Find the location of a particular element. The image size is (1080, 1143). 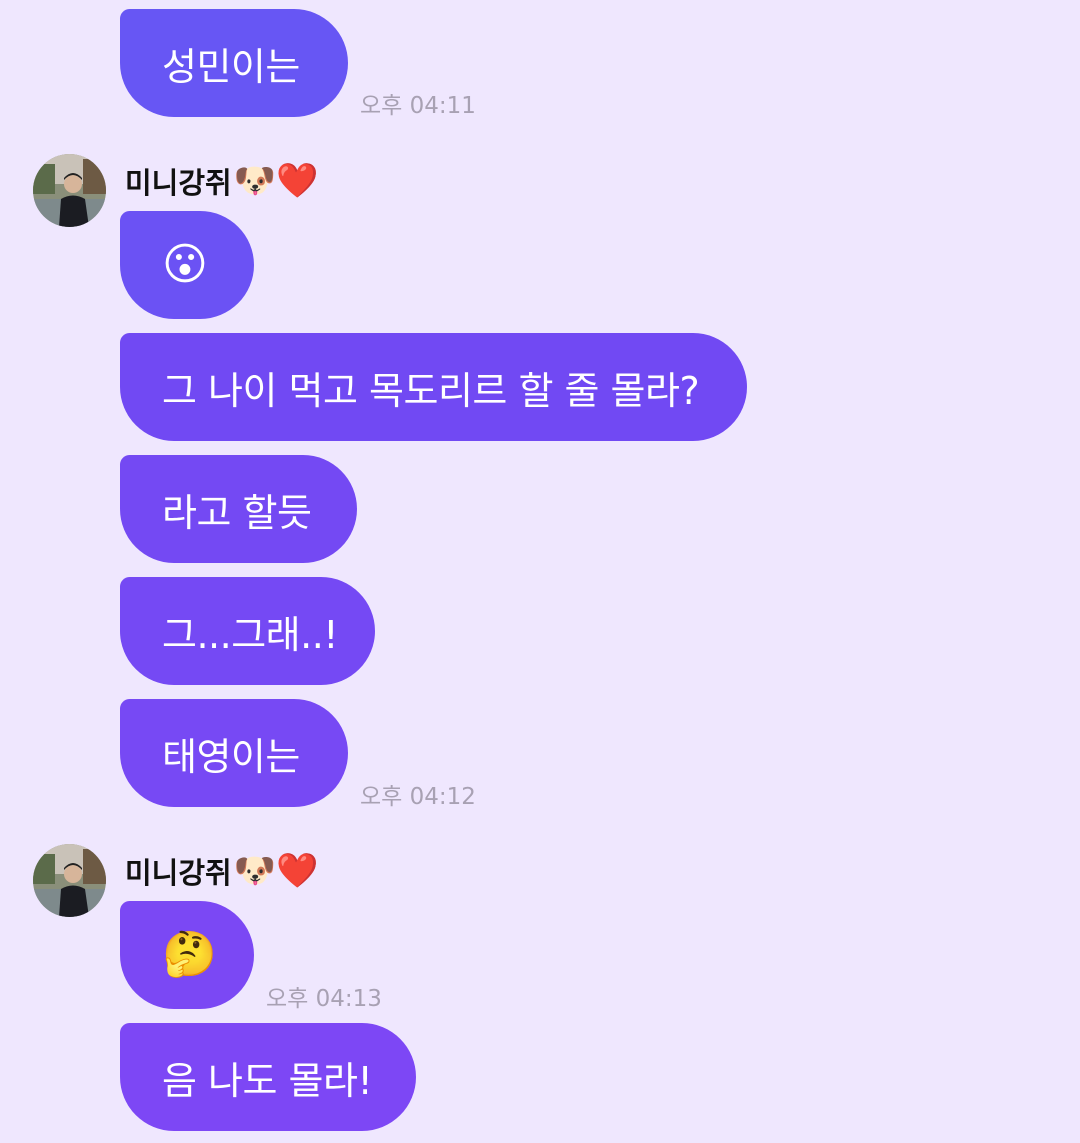

message-bubble: 성민이는 is located at coordinates (234, 63).